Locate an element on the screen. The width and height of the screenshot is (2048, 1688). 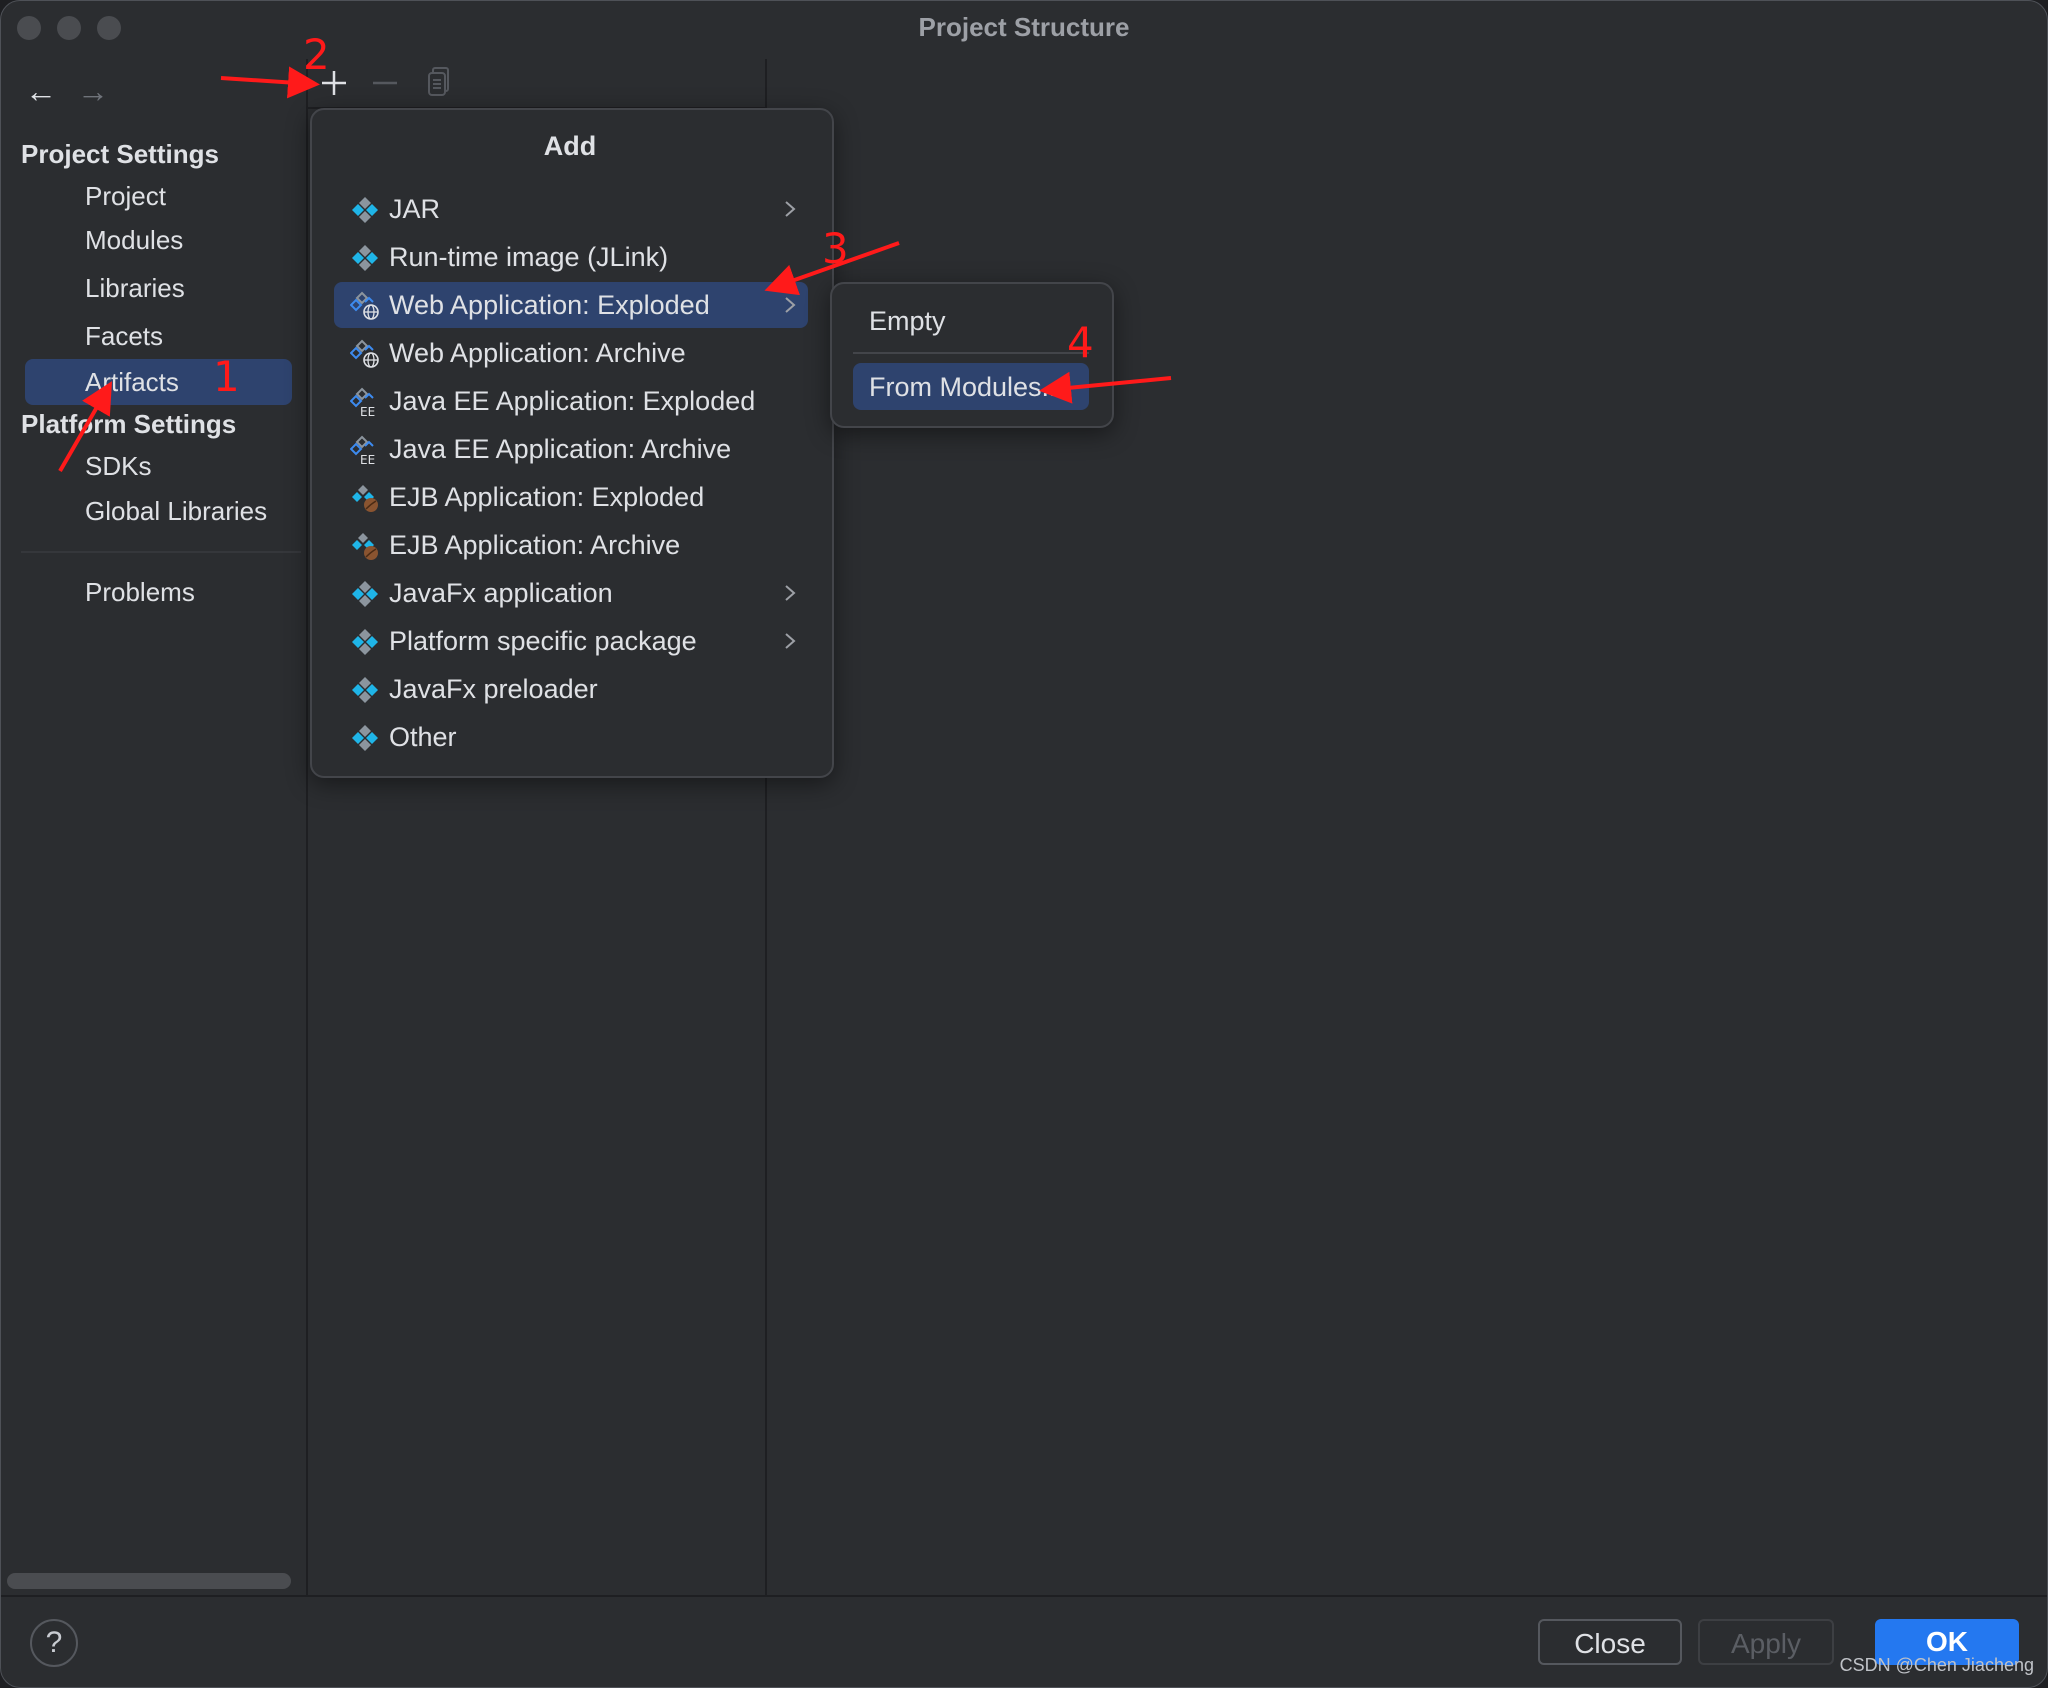
sidebar-horizontal-scrollbar is located at coordinates (149, 1581).